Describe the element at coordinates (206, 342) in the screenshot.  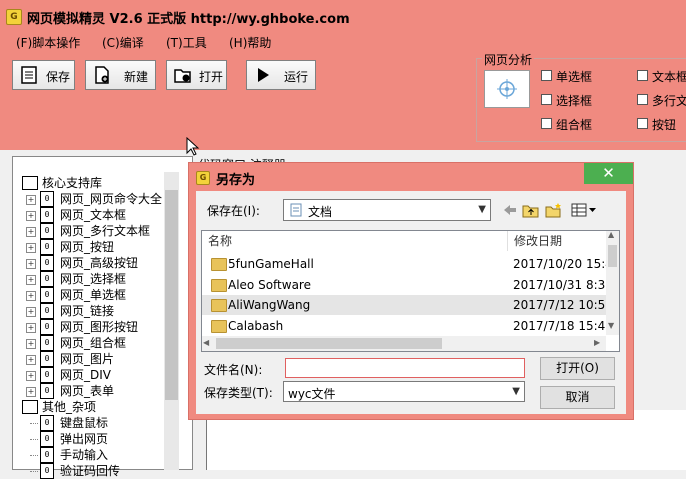
I see `scroll-left-icon: ◀` at that location.